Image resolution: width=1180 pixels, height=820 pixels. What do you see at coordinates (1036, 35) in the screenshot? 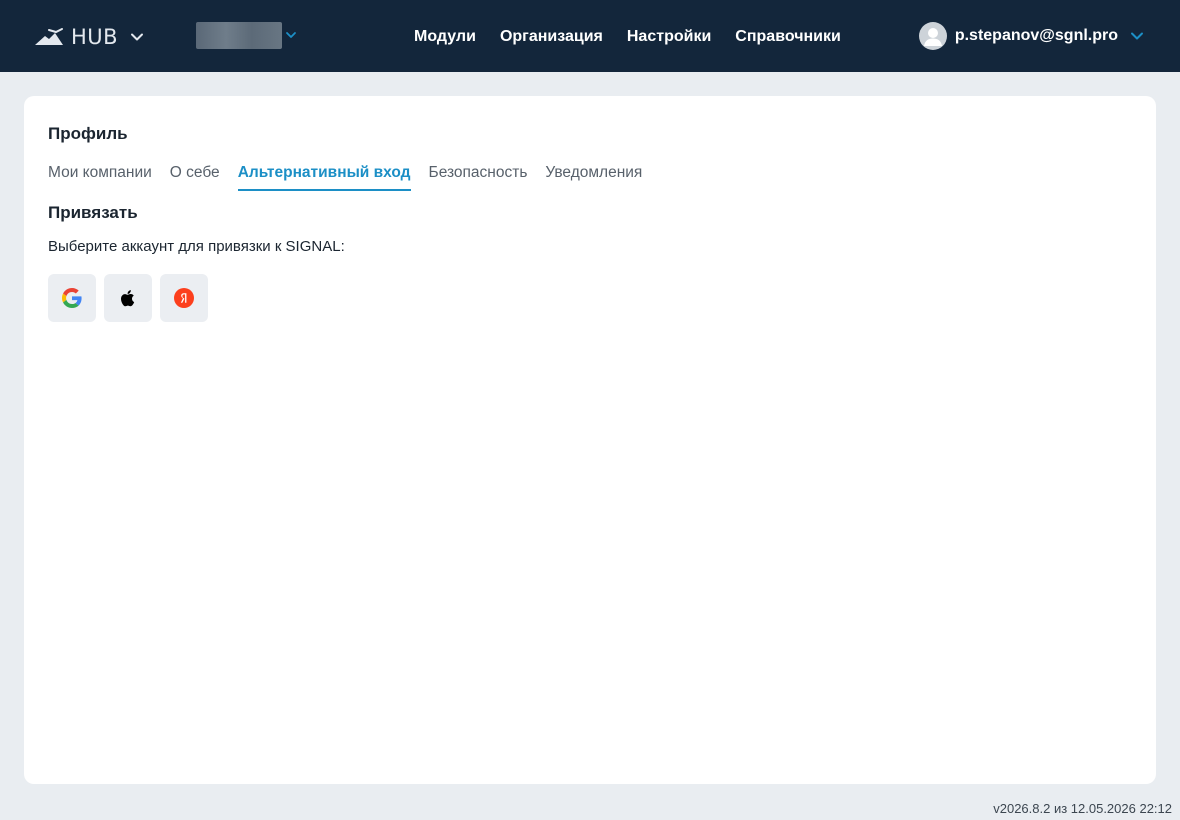
I see `user-email: p.stepanov@sgnl.pro` at bounding box center [1036, 35].